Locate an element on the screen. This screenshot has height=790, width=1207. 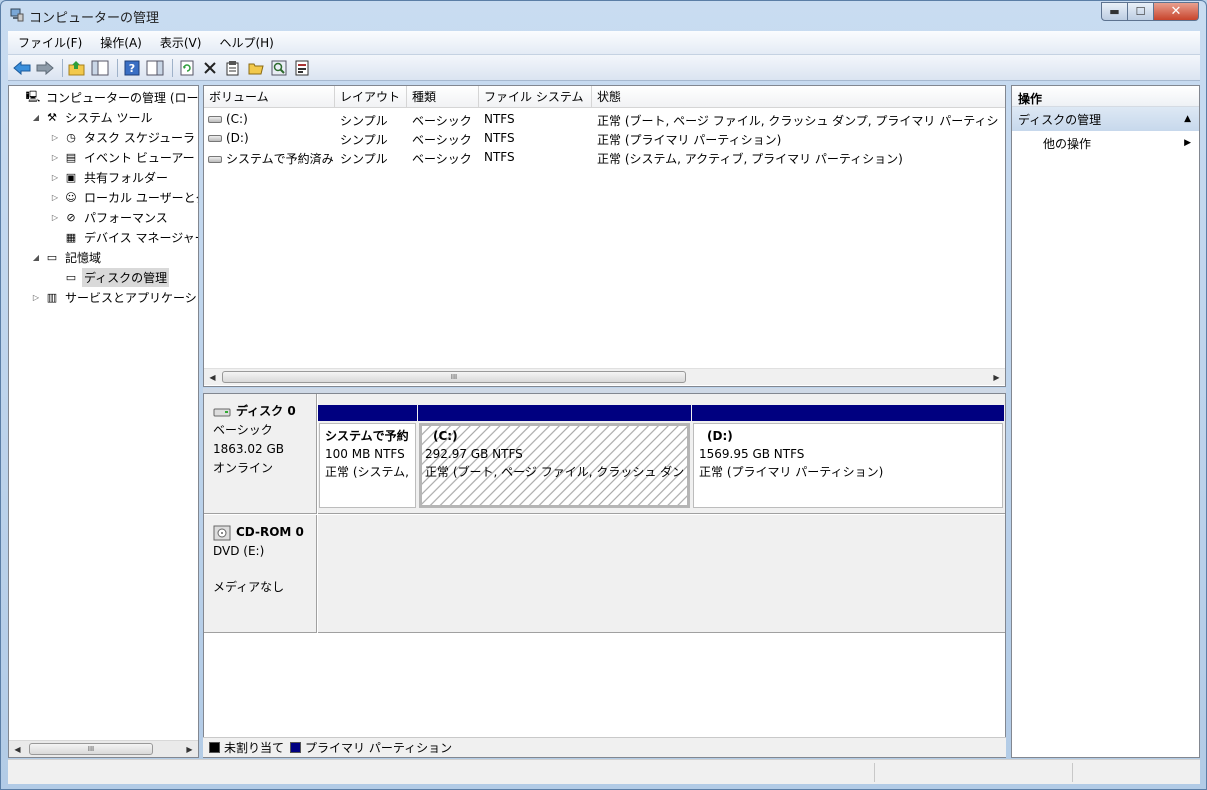
primary-partition-bar is located at coordinates (848, 413).